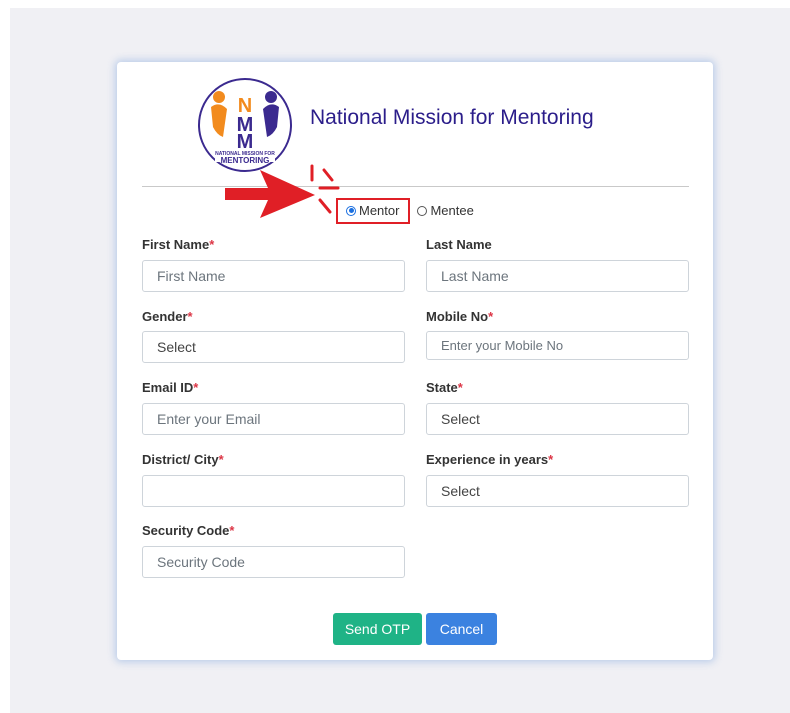 This screenshot has width=790, height=713. Describe the element at coordinates (377, 629) in the screenshot. I see `send-otp-button: Send OTP` at that location.